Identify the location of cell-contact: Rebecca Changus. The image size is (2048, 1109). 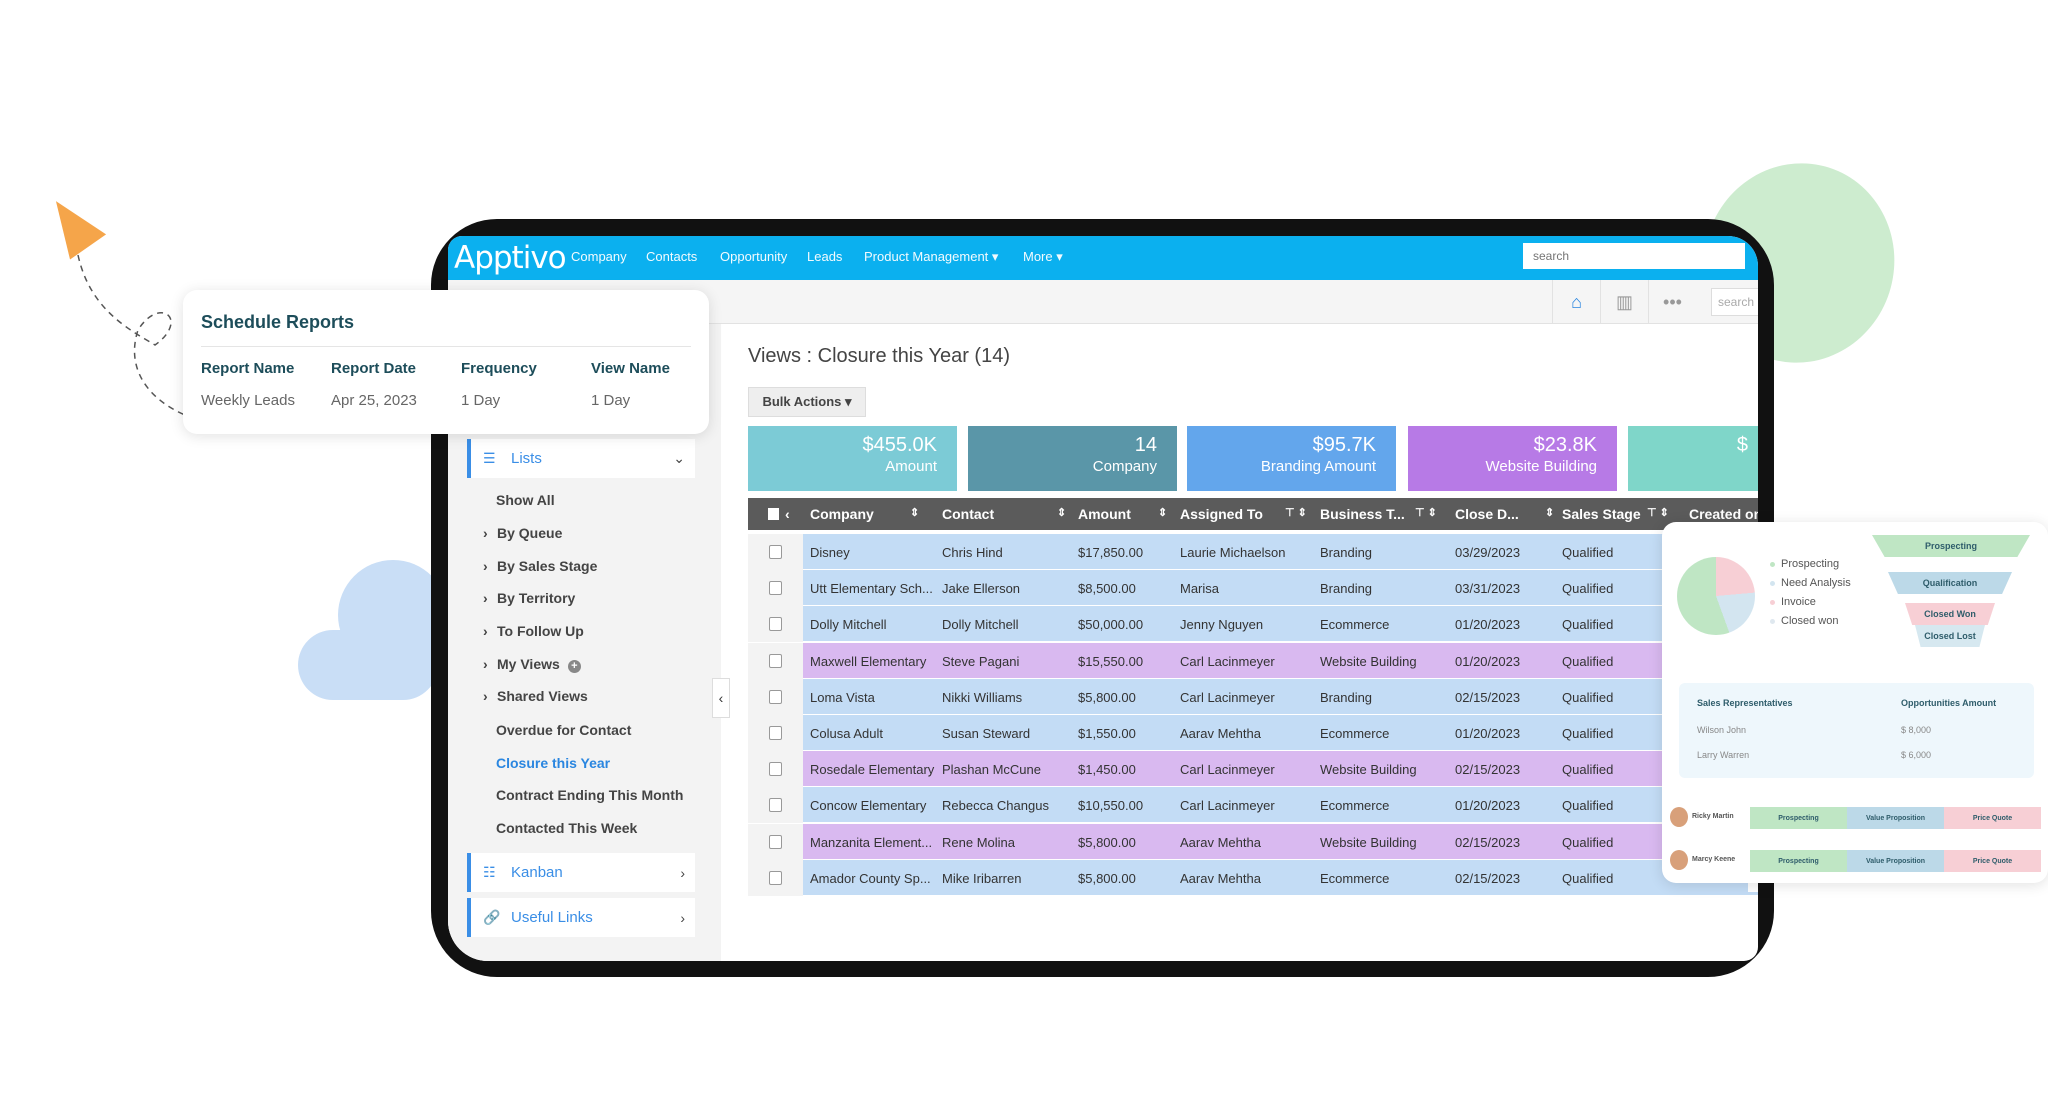
(995, 805).